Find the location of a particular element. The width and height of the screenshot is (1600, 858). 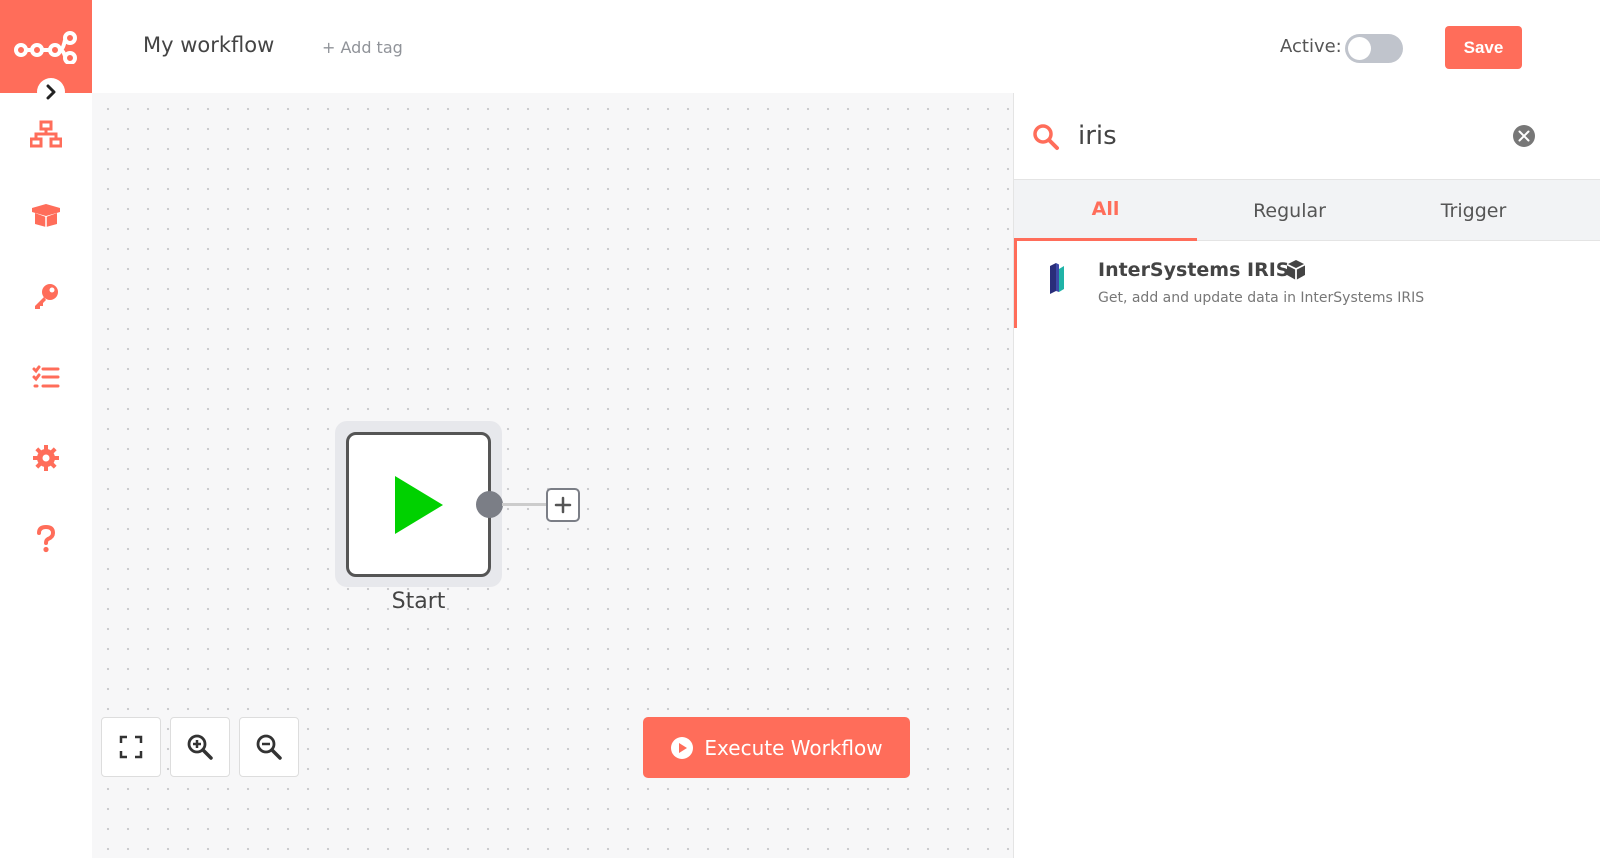

sidebar-item-settings is located at coordinates (46, 458).